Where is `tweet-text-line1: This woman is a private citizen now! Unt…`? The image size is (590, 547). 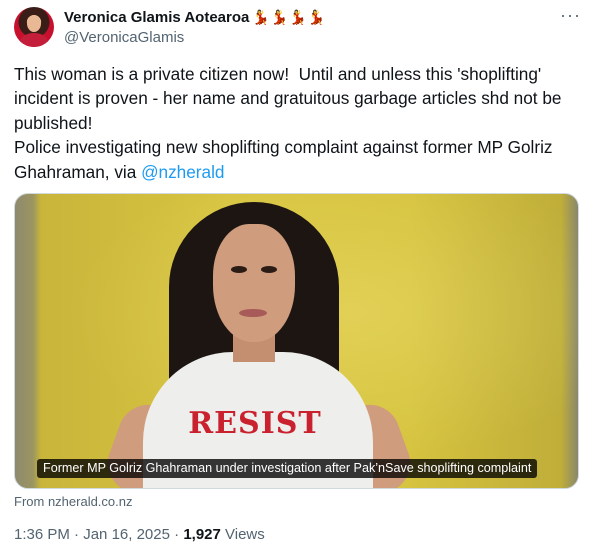
tweet-text-line1: This woman is a private citizen now! Unt… is located at coordinates (290, 98).